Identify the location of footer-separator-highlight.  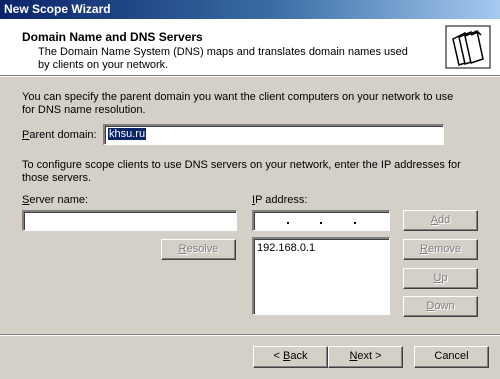
(250, 335).